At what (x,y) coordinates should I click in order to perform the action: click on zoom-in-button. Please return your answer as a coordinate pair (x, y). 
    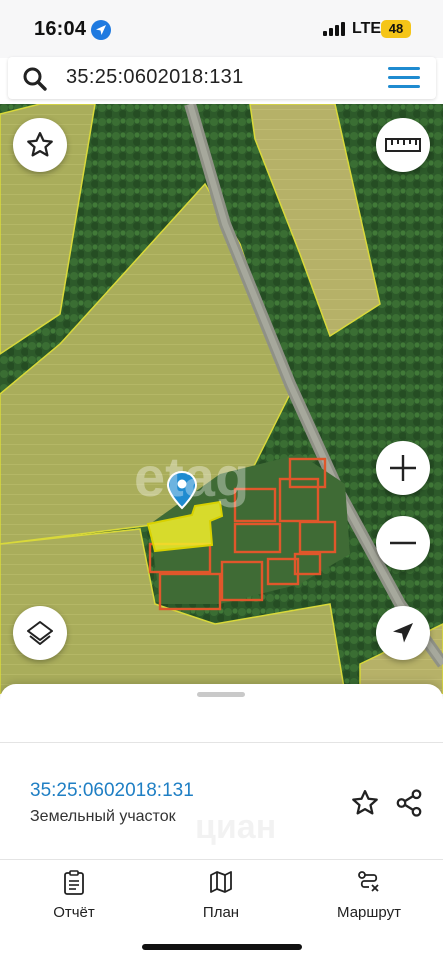
    Looking at the image, I should click on (403, 468).